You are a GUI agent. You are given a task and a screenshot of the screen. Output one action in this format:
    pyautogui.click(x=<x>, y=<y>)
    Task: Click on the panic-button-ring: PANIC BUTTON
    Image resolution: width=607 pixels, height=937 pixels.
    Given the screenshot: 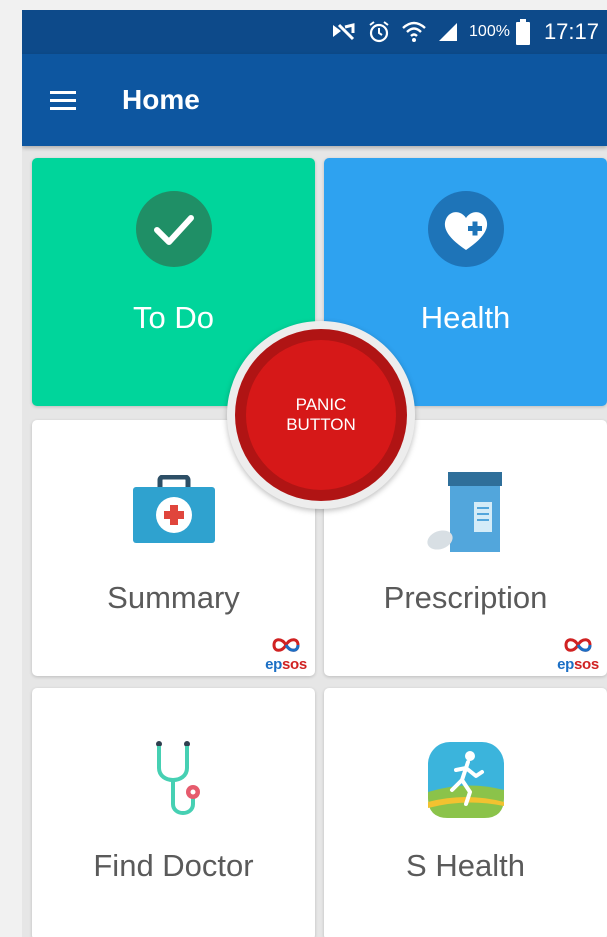 What is the action you would take?
    pyautogui.click(x=321, y=415)
    